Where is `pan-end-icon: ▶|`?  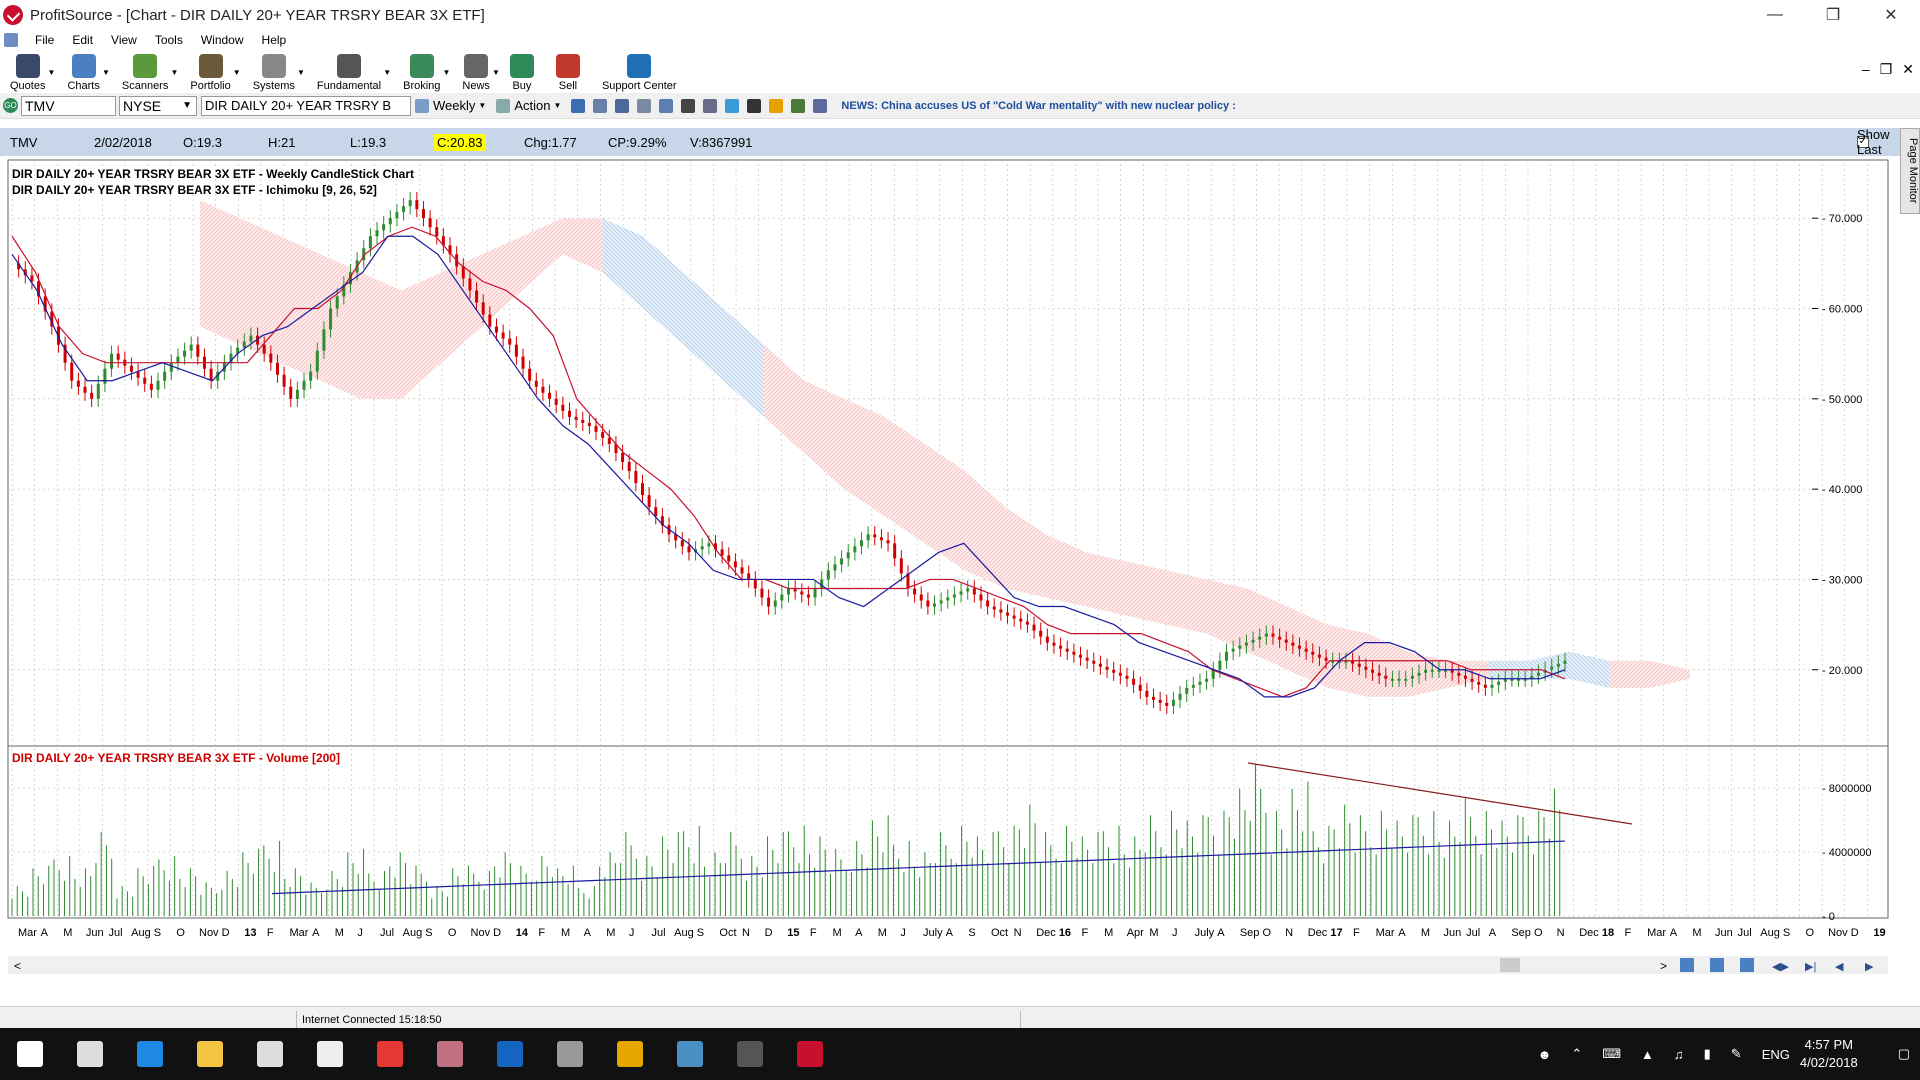 pan-end-icon: ▶| is located at coordinates (1810, 967).